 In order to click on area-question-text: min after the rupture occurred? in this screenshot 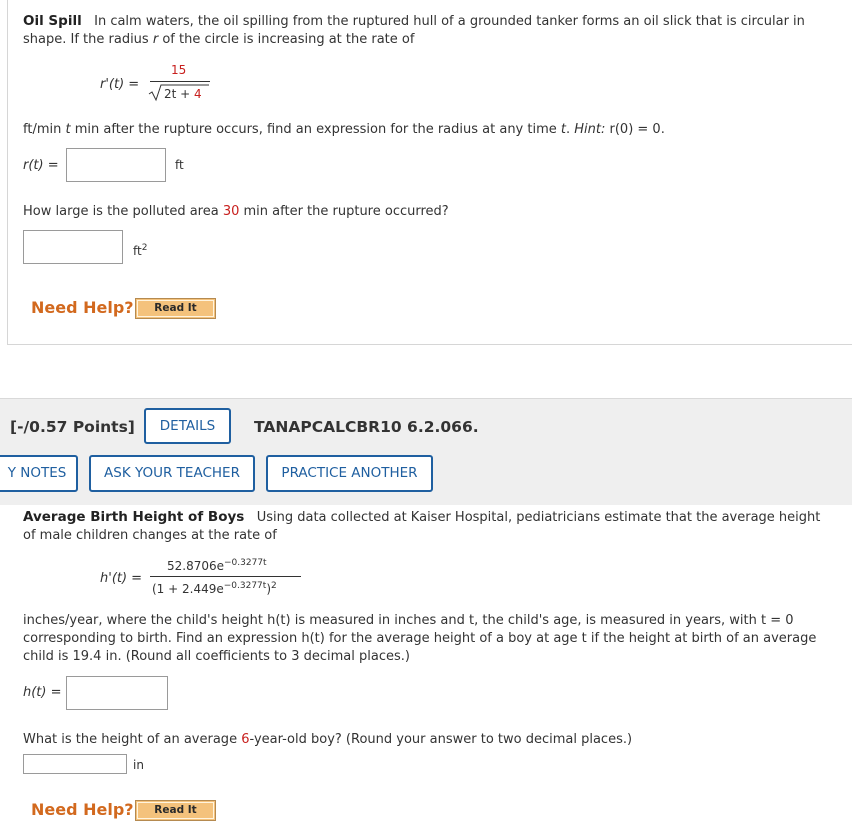, I will do `click(344, 211)`.